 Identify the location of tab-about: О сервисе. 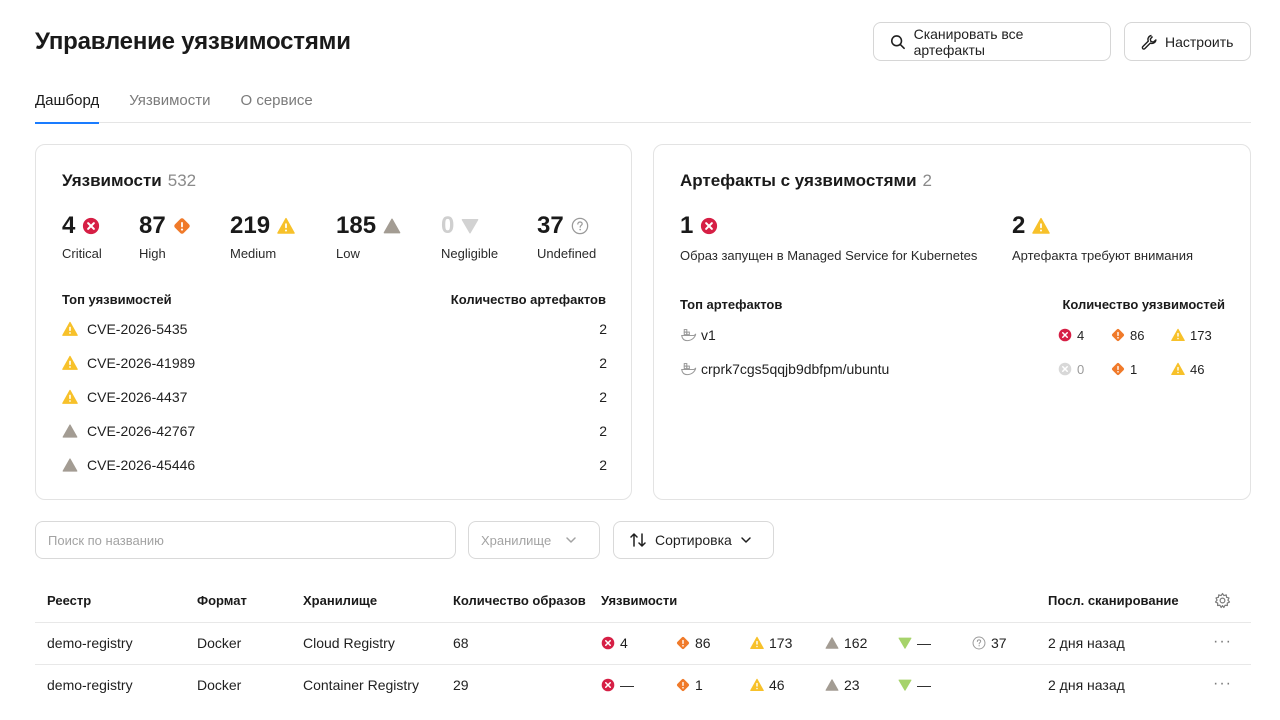
(277, 107).